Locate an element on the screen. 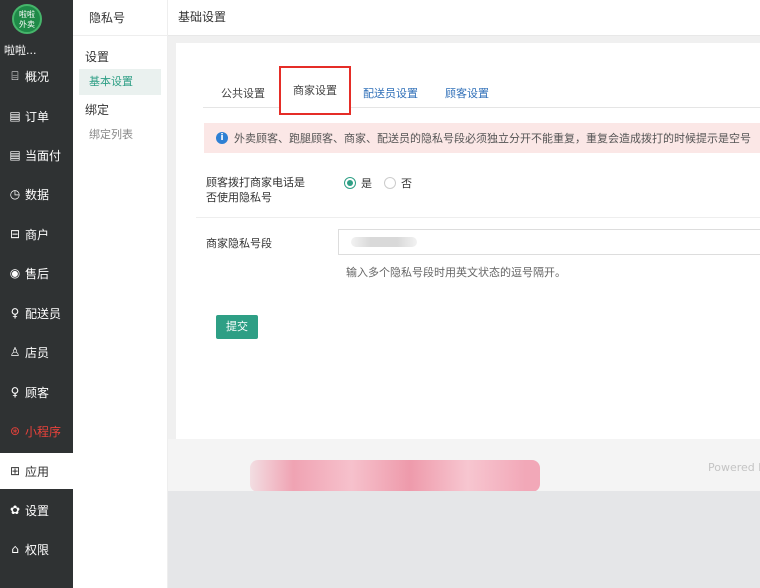 The height and width of the screenshot is (588, 760). sub-nav-group-binding: 绑定 is located at coordinates (97, 110).